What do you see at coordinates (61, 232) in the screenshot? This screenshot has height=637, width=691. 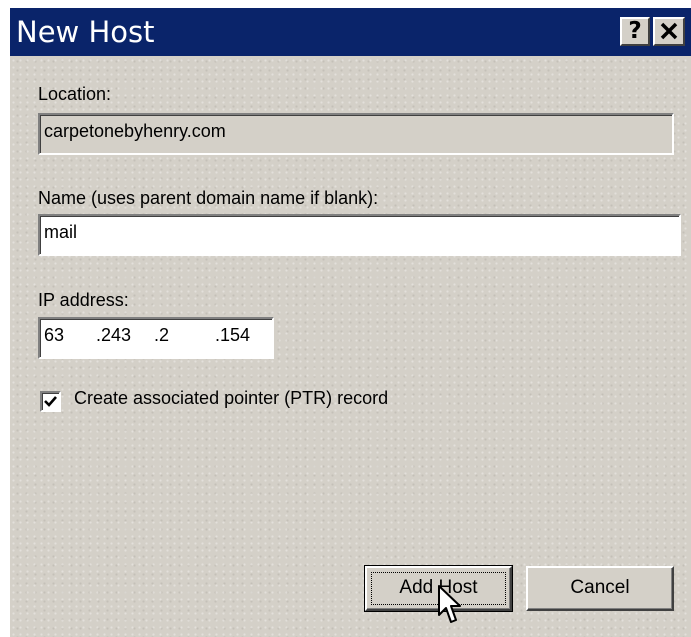 I see `name-value: mail` at bounding box center [61, 232].